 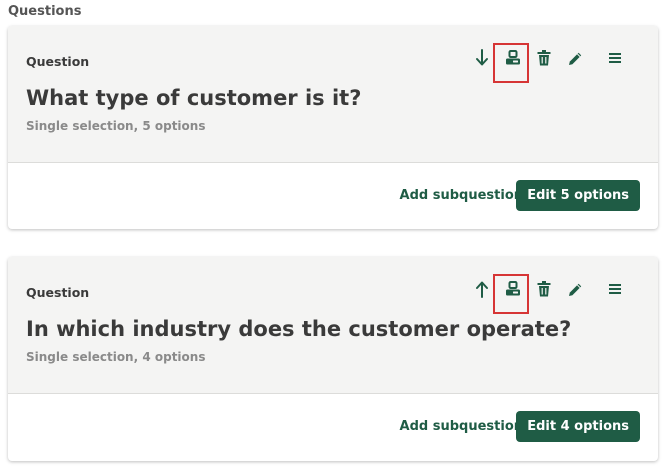 I want to click on arrow-up-icon, so click(x=482, y=289).